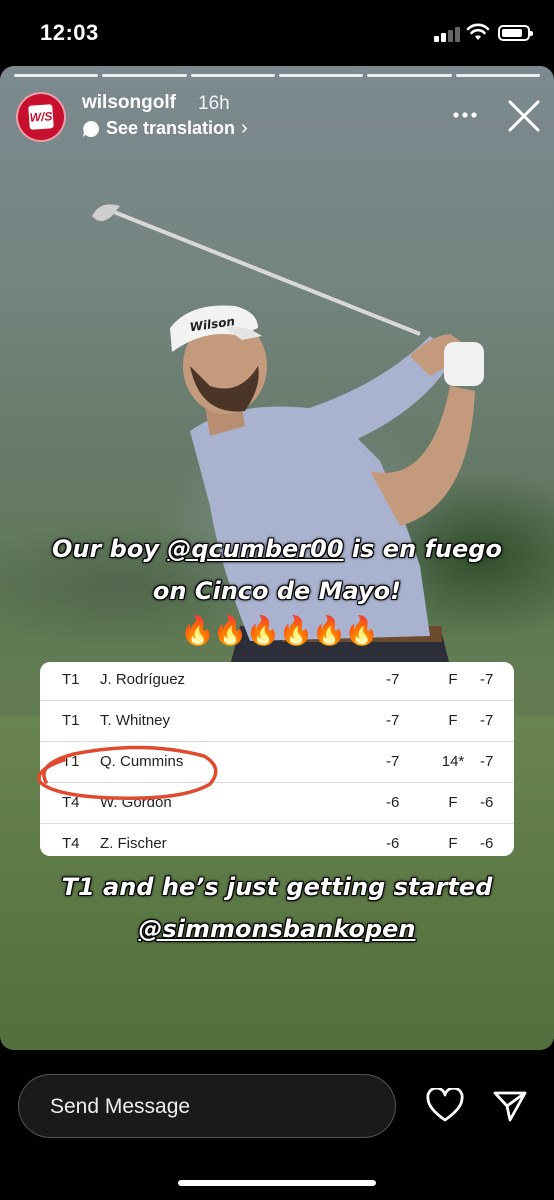 The height and width of the screenshot is (1200, 554). What do you see at coordinates (71, 843) in the screenshot?
I see `position-cell: T4` at bounding box center [71, 843].